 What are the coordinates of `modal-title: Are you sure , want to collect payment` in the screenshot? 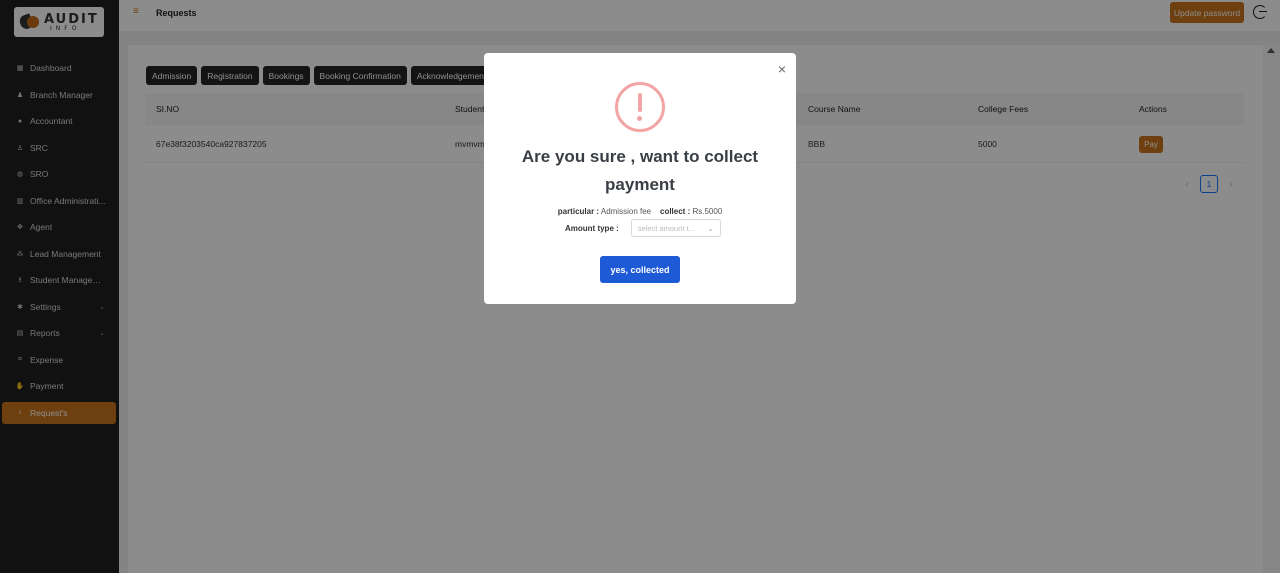 It's located at (640, 170).